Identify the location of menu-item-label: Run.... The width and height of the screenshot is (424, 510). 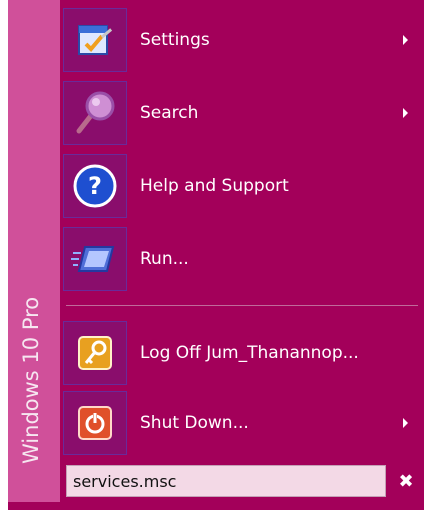
(164, 259).